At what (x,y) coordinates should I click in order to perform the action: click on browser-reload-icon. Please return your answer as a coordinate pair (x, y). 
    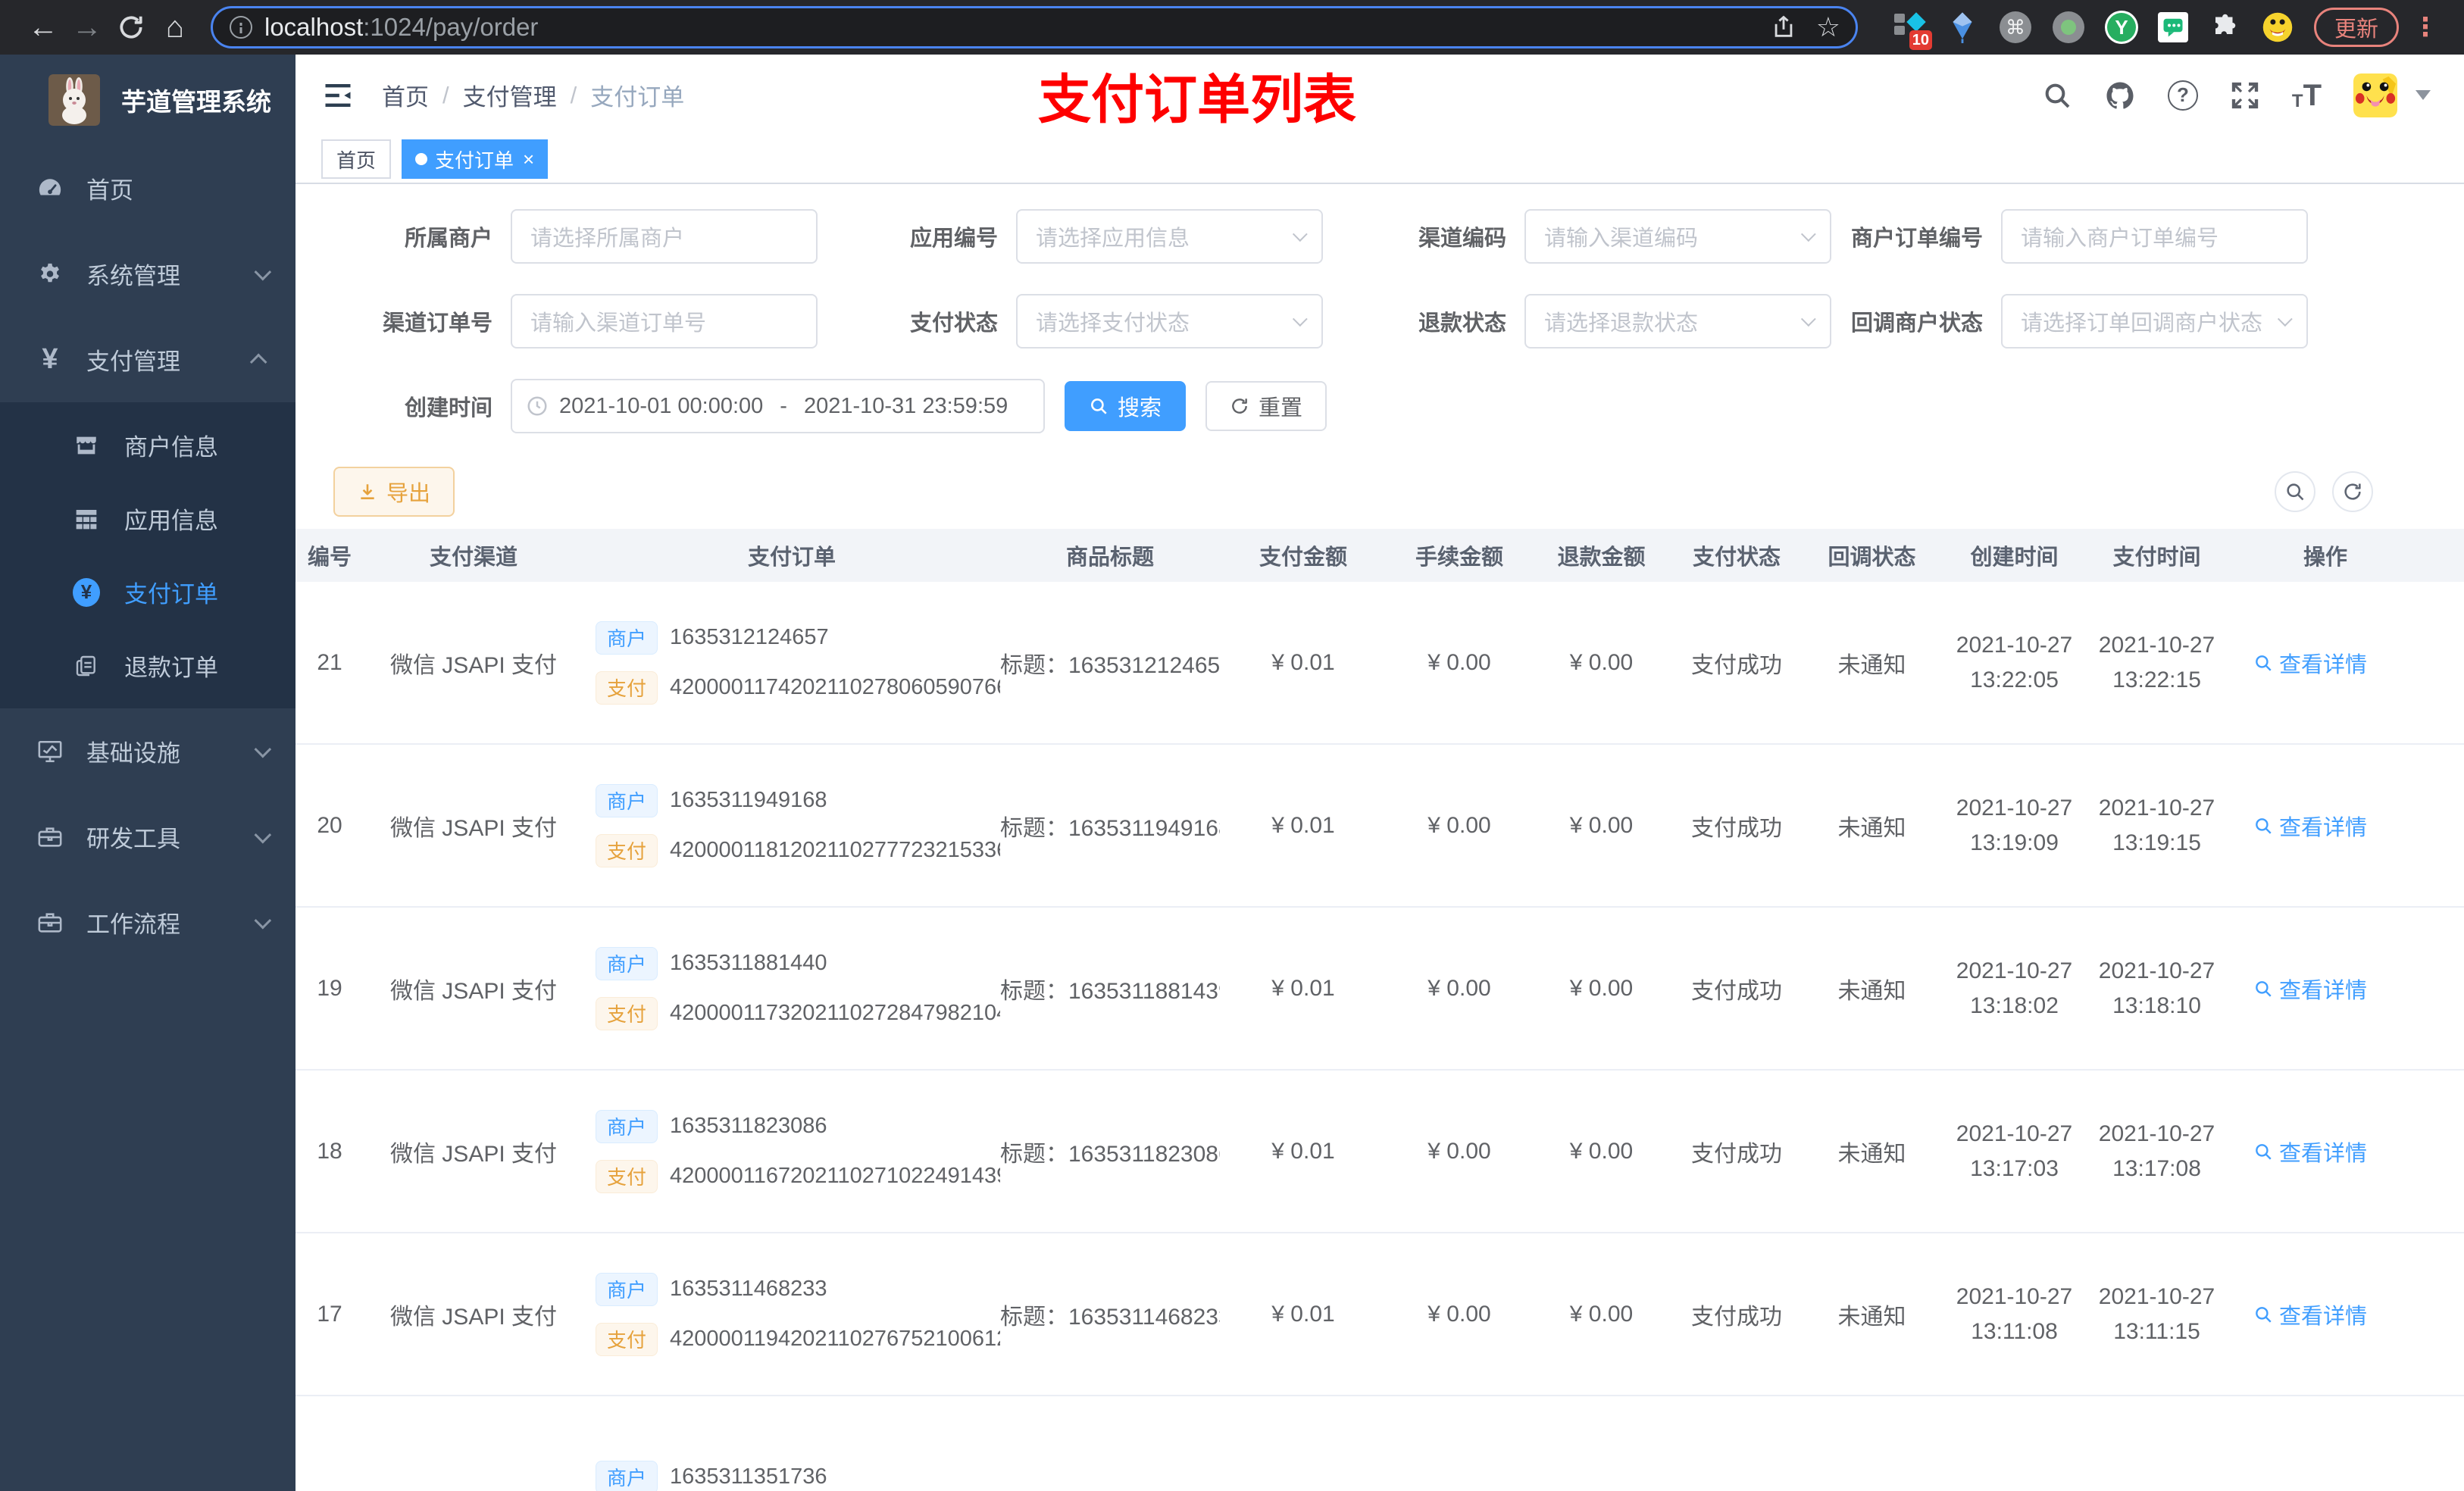
    Looking at the image, I should click on (131, 27).